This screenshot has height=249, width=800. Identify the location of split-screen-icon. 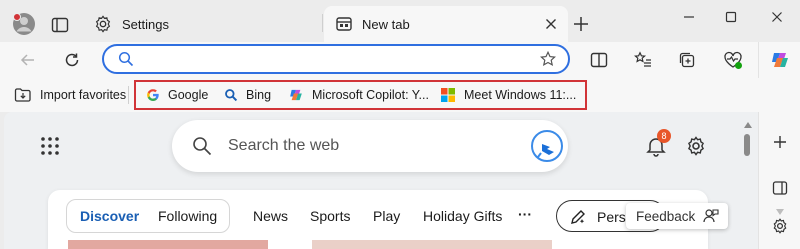
(599, 60).